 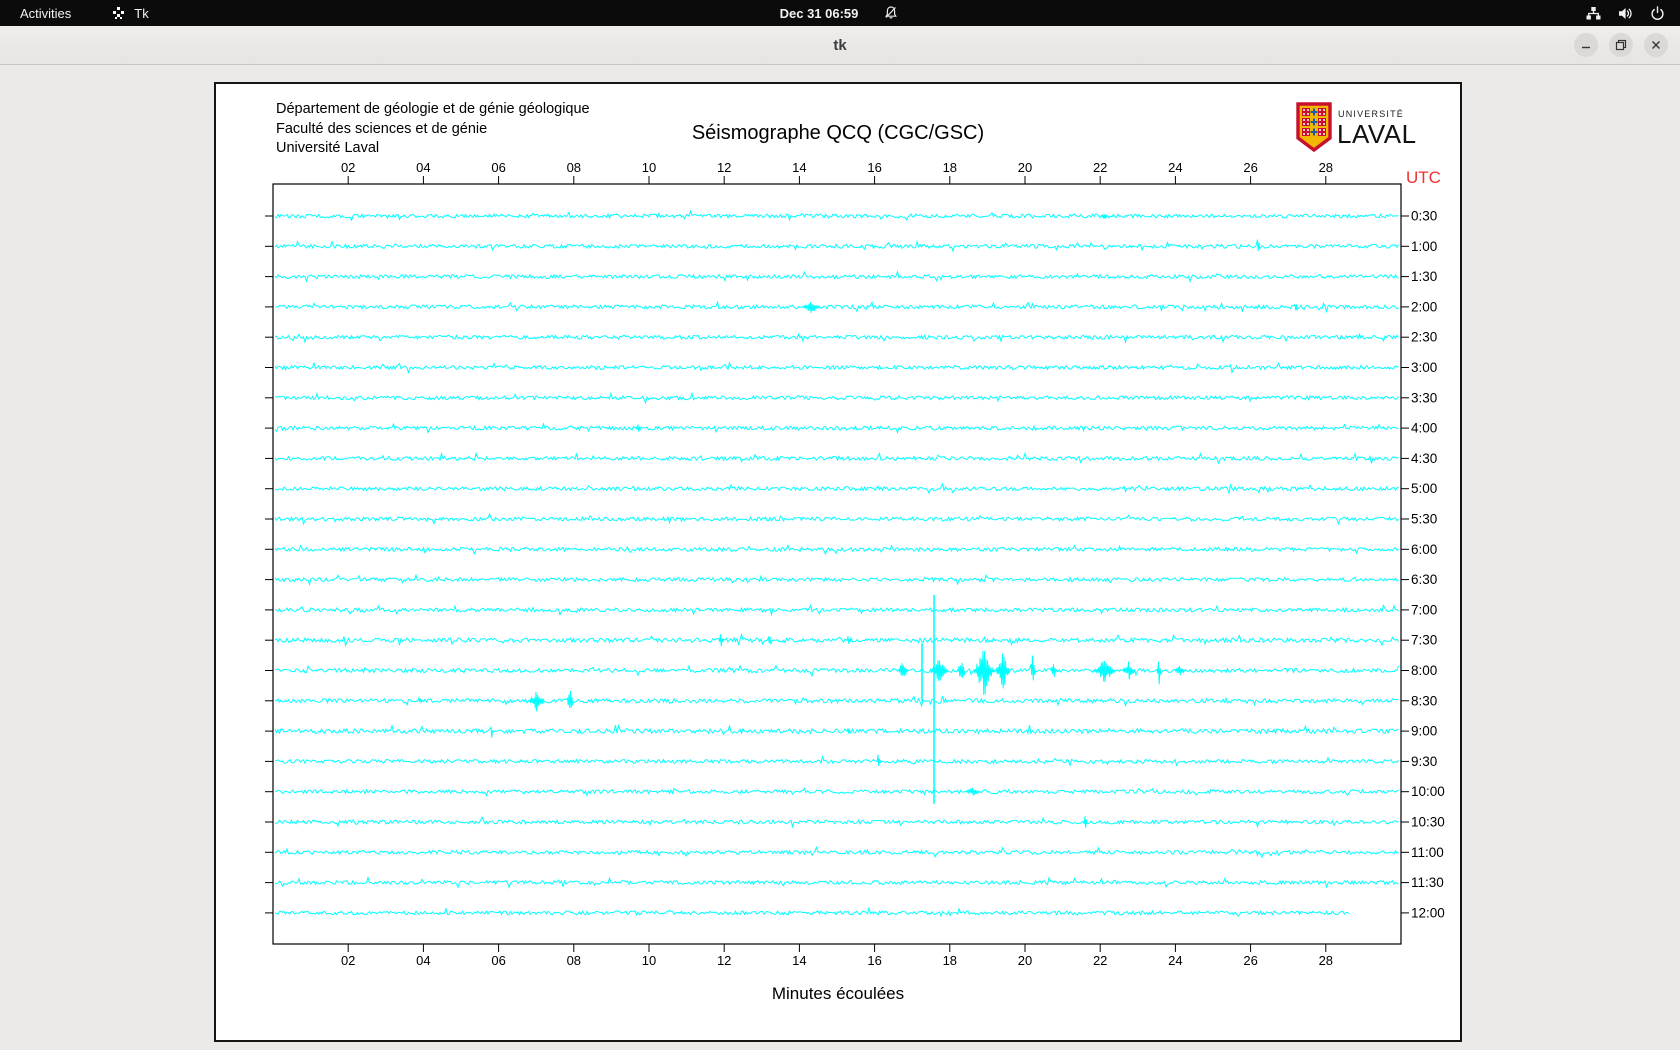 What do you see at coordinates (141, 13) in the screenshot?
I see `app-name: Tk` at bounding box center [141, 13].